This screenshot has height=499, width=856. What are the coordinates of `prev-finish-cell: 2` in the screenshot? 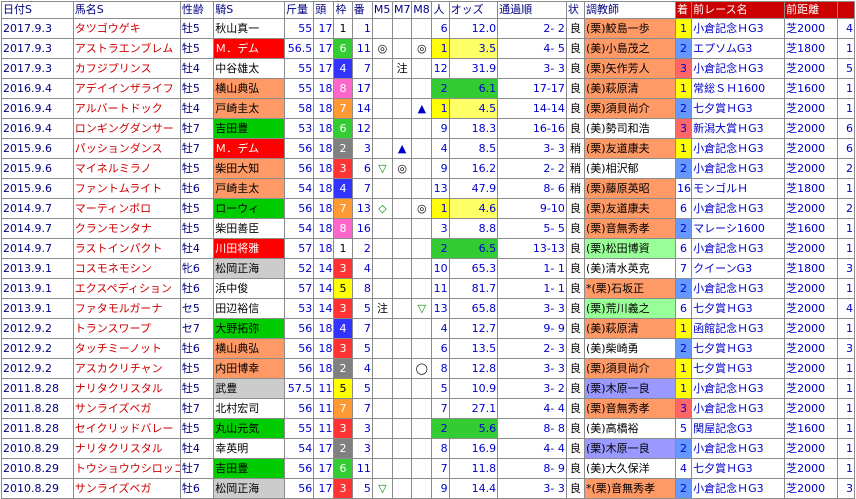 It's located at (683, 448).